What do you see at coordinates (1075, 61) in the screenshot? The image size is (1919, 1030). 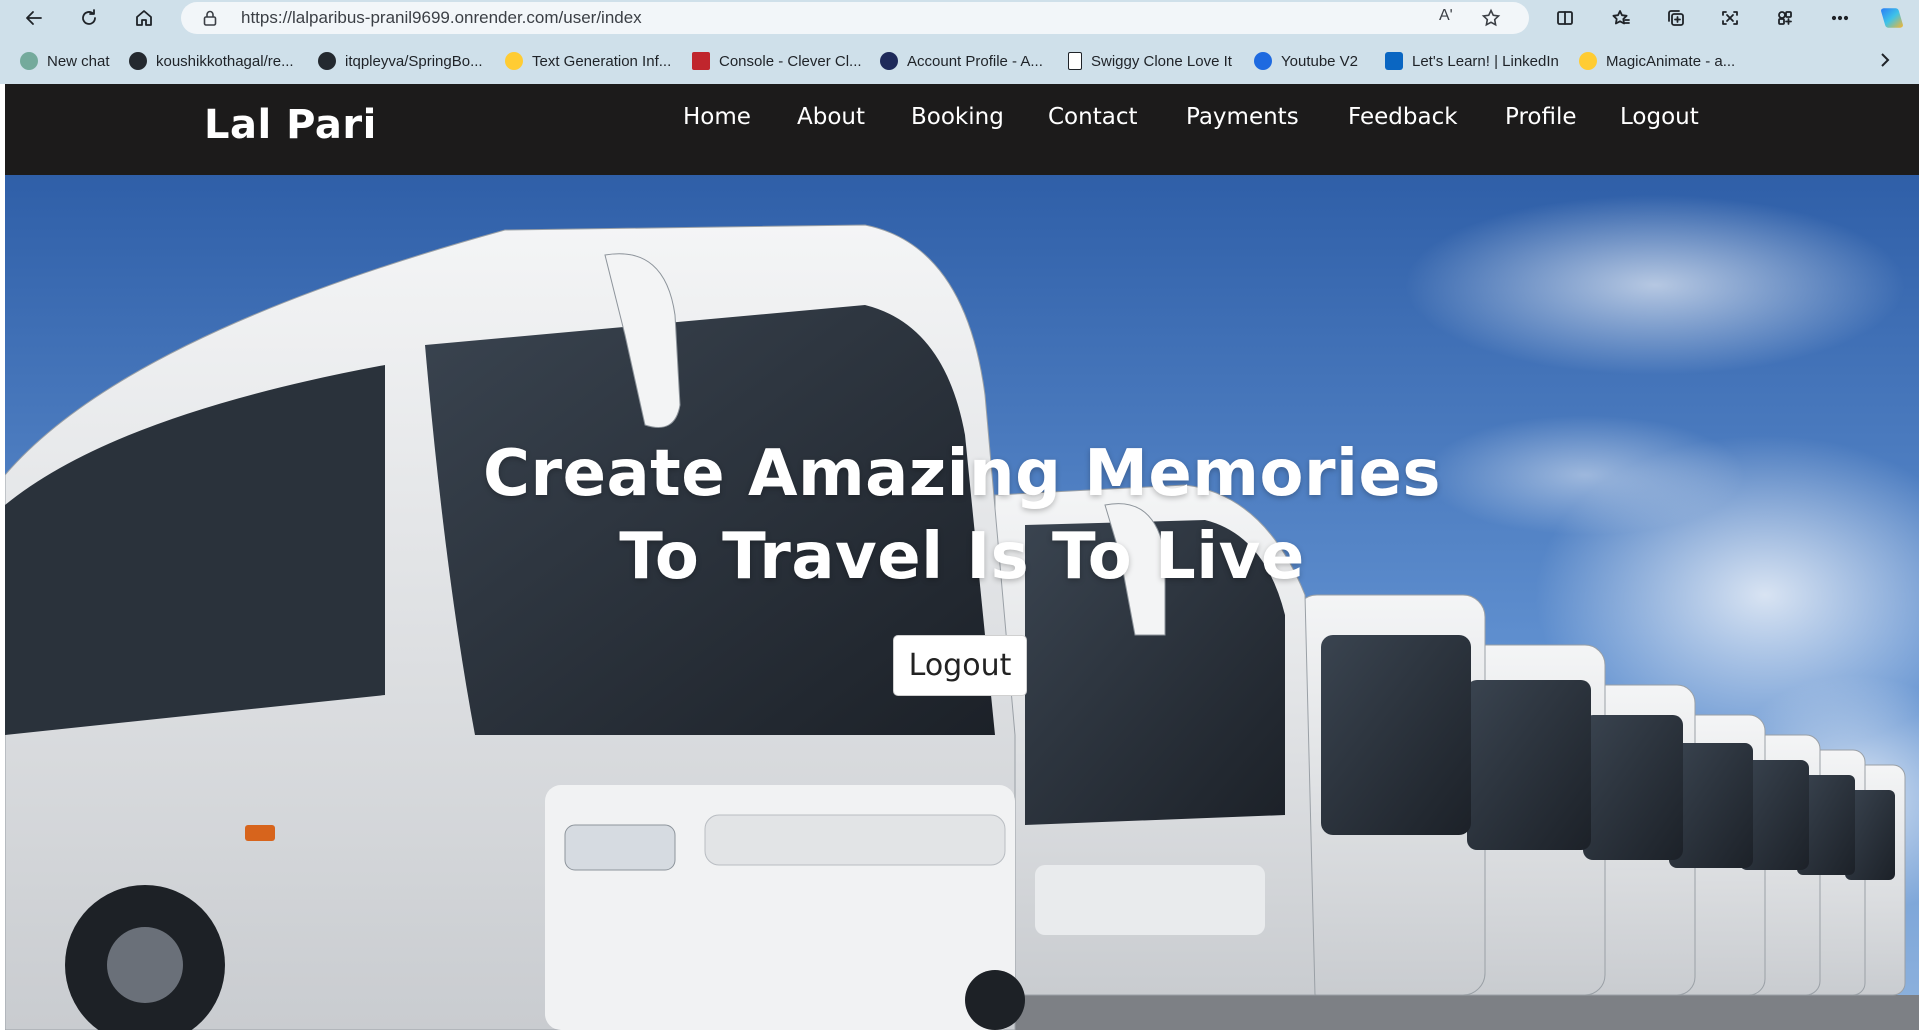 I see `page-icon` at bounding box center [1075, 61].